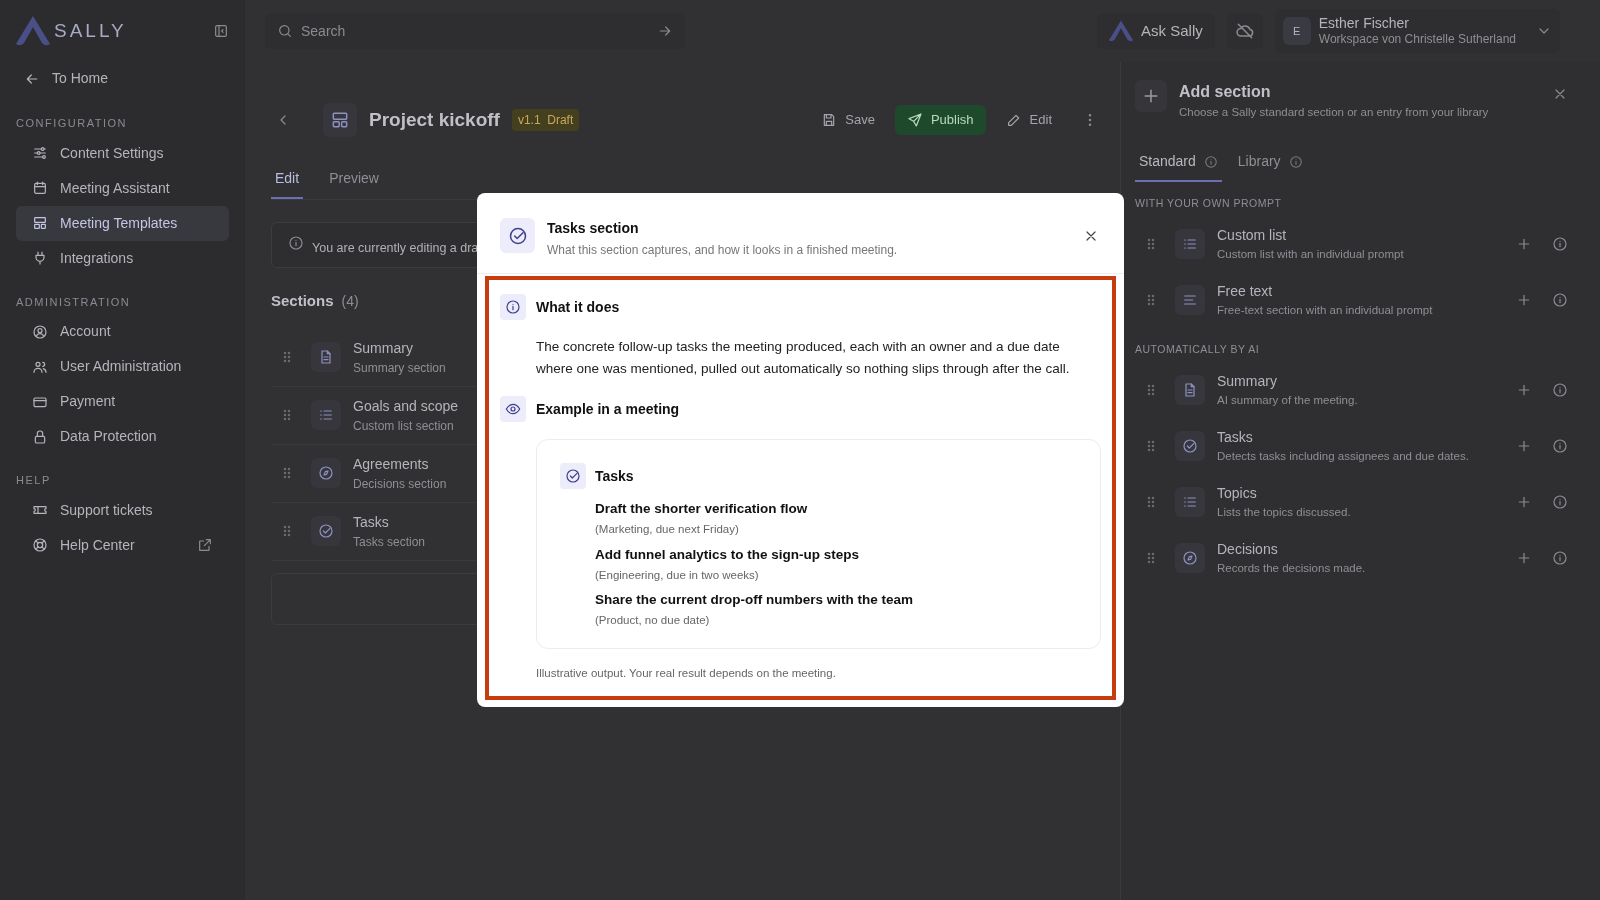  Describe the element at coordinates (667, 530) in the screenshot. I see `task-meta: (Marketing, due next Friday)` at that location.